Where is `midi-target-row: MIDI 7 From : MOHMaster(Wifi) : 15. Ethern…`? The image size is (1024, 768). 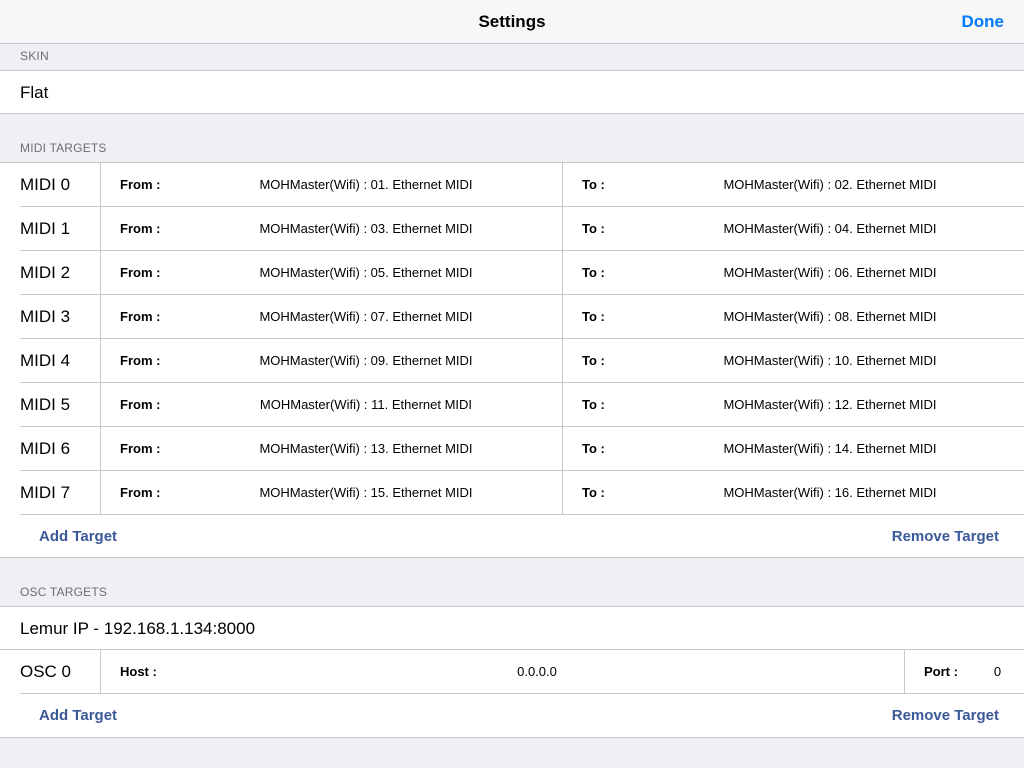 midi-target-row: MIDI 7 From : MOHMaster(Wifi) : 15. Ethern… is located at coordinates (522, 493).